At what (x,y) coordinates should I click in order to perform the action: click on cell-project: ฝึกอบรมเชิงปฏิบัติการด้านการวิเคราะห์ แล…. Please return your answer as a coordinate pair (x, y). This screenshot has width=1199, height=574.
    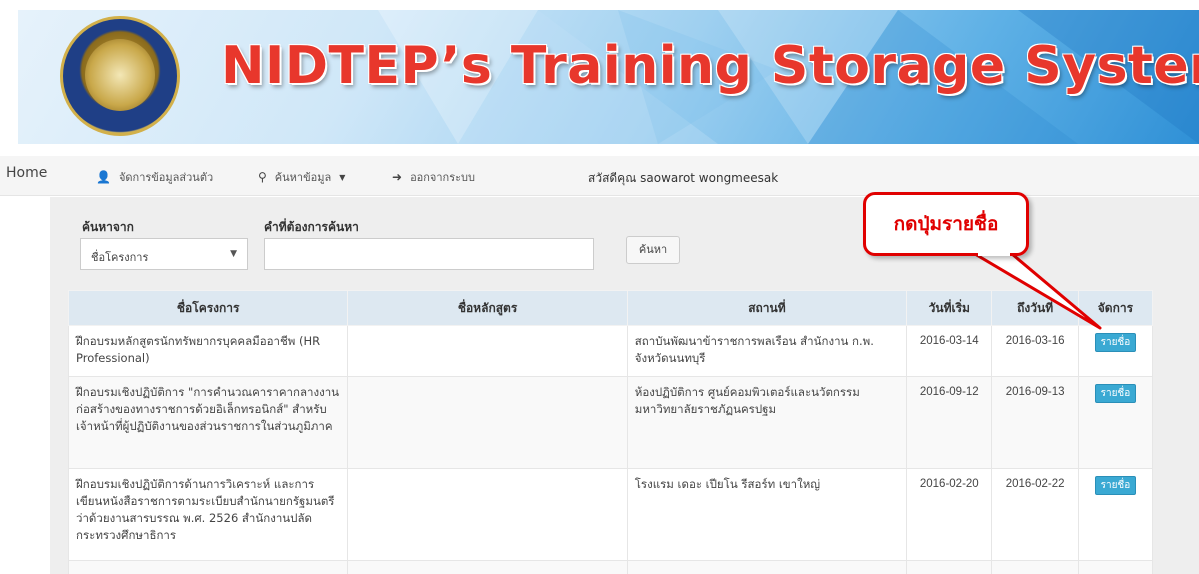
    Looking at the image, I should click on (208, 514).